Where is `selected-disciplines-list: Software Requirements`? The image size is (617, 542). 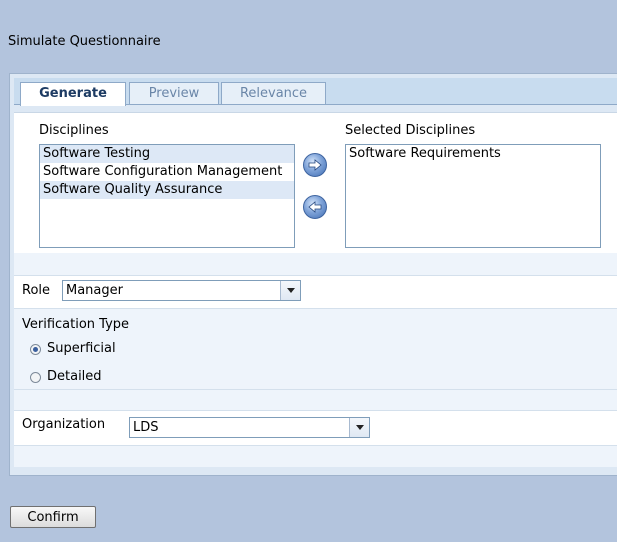
selected-disciplines-list: Software Requirements is located at coordinates (473, 196).